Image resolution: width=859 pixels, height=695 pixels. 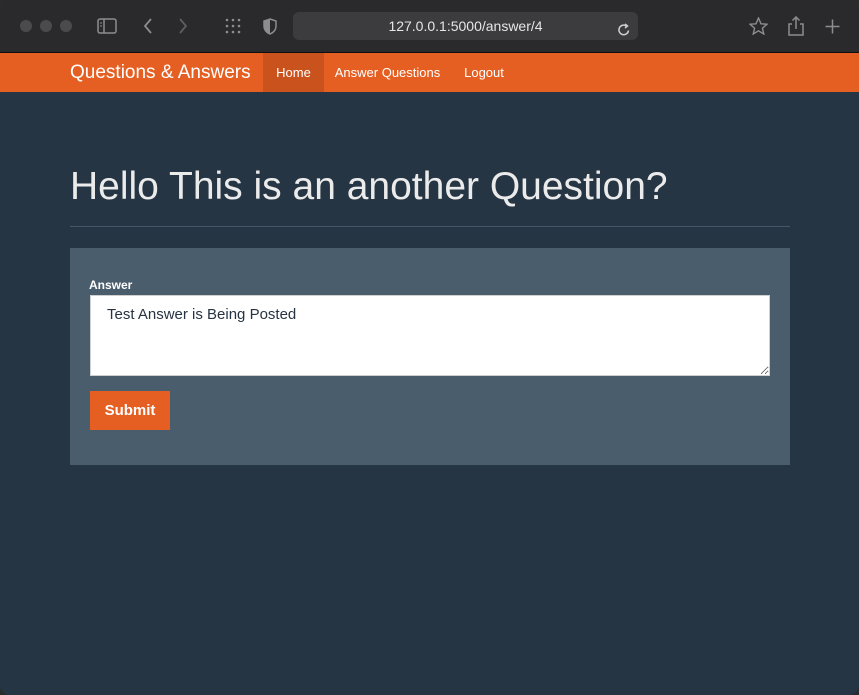 I want to click on privacy-shield-icon, so click(x=270, y=26).